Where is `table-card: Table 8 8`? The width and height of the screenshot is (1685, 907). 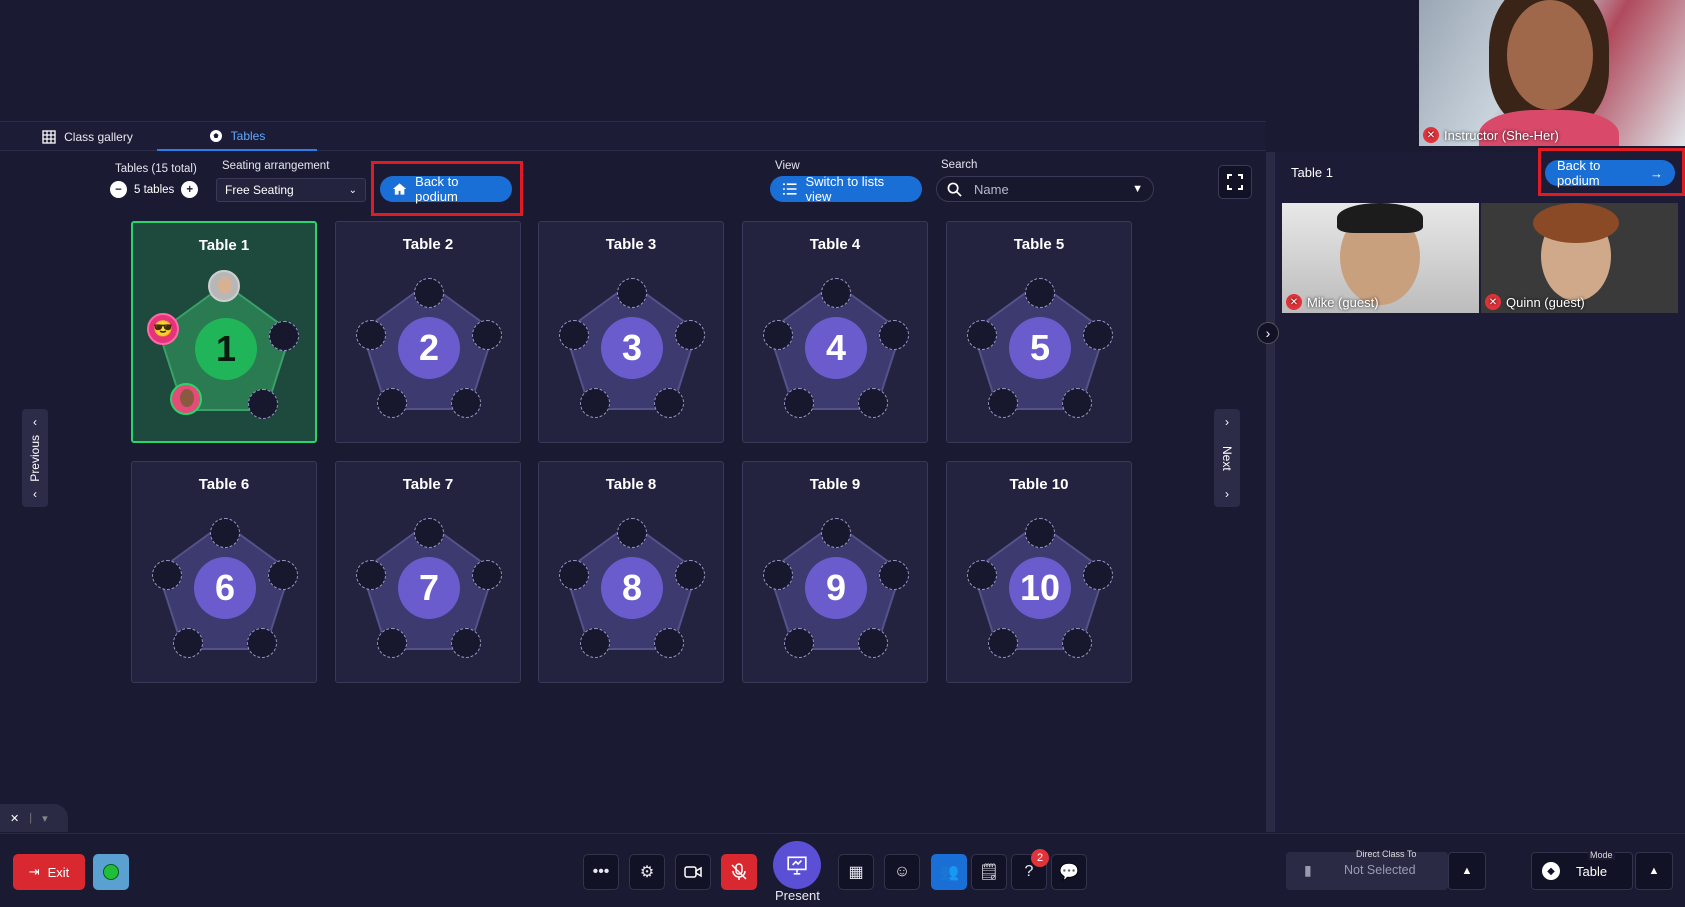
table-card: Table 8 8 is located at coordinates (631, 572).